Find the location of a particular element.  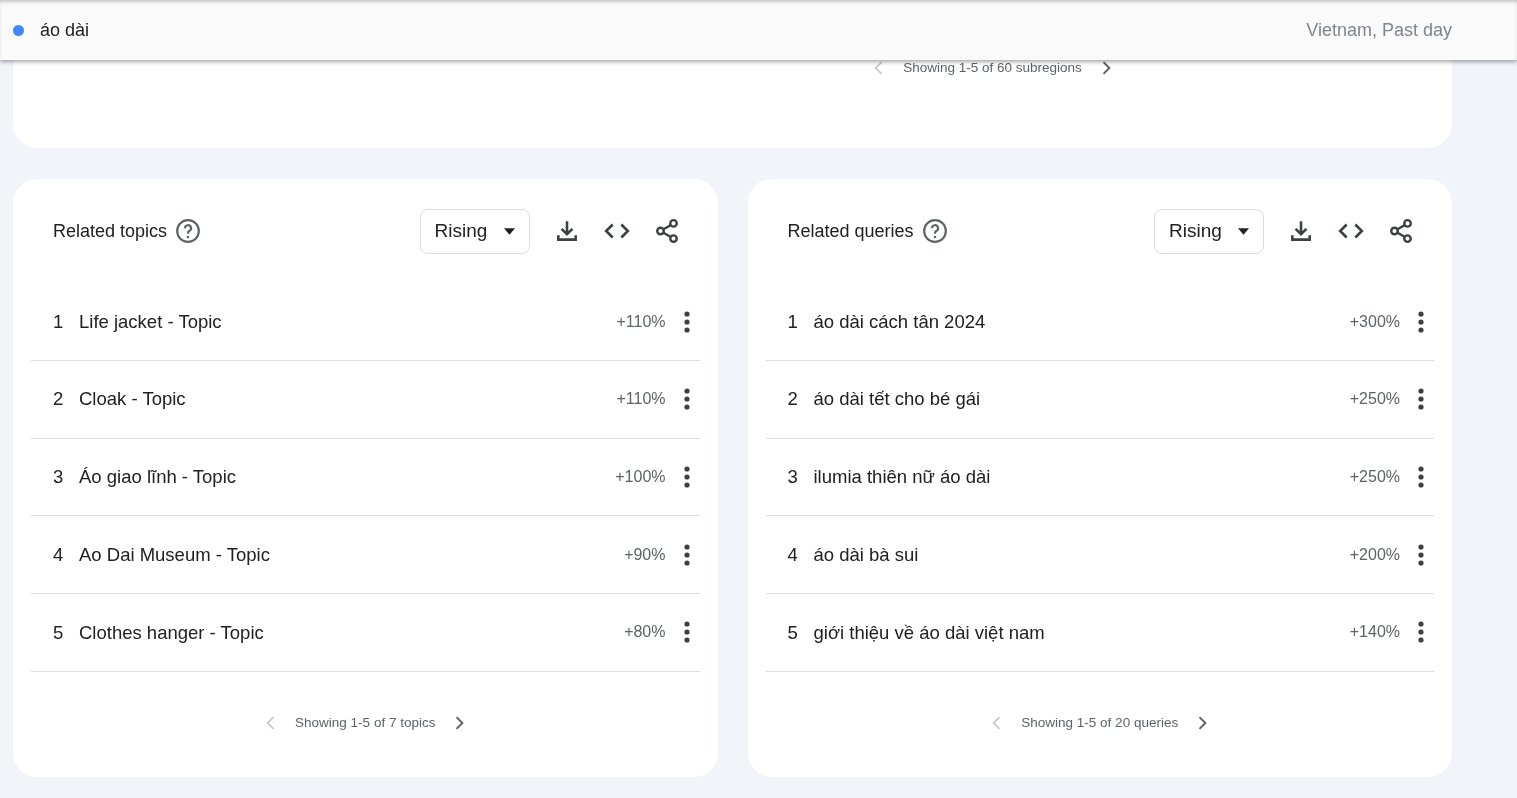

list-item-link: áo dài bà sui is located at coordinates (1081, 554).